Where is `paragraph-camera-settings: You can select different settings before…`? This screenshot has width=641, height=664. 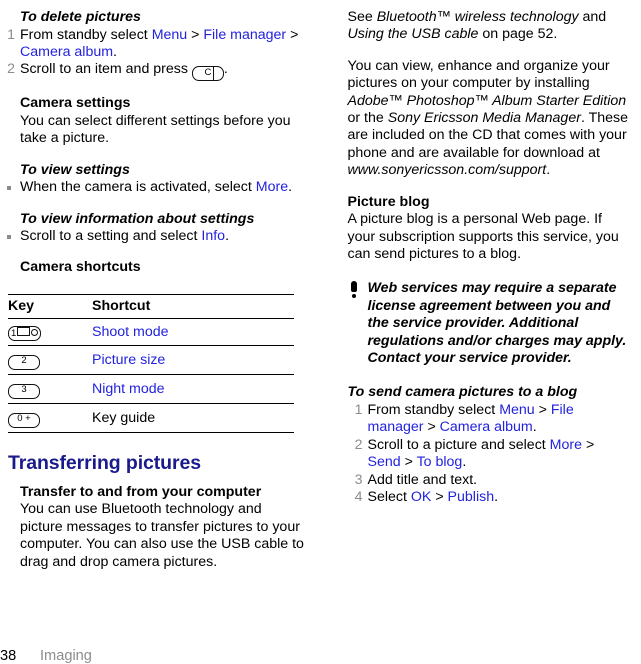
paragraph-camera-settings: You can select different settings before… is located at coordinates (163, 130).